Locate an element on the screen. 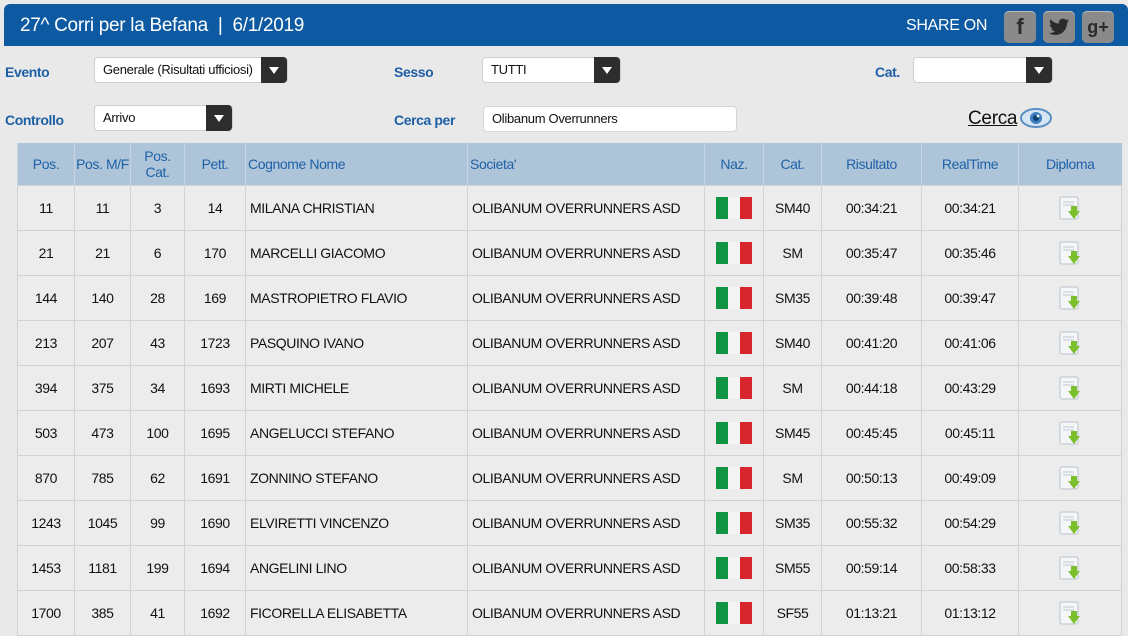  cell-poscat: 100 is located at coordinates (157, 433).